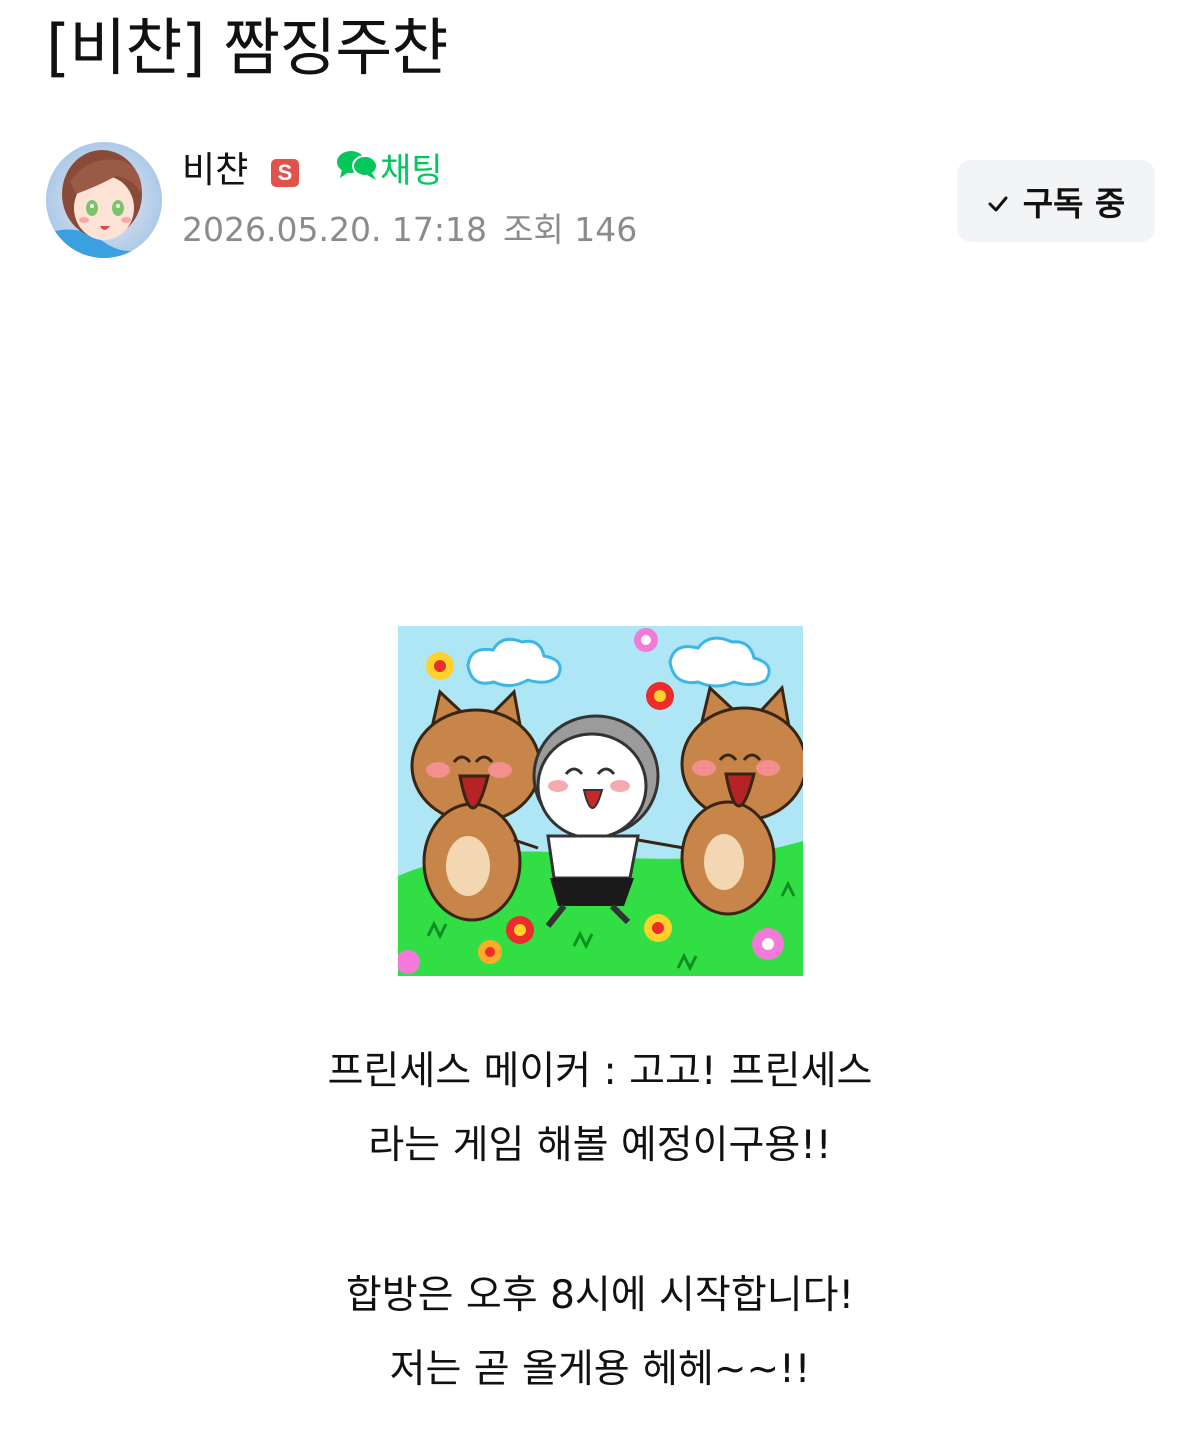  What do you see at coordinates (601, 202) in the screenshot?
I see `author-row: 비챤 S 채팅 2026.05.20. 17:18 조회 146 구독 중` at bounding box center [601, 202].